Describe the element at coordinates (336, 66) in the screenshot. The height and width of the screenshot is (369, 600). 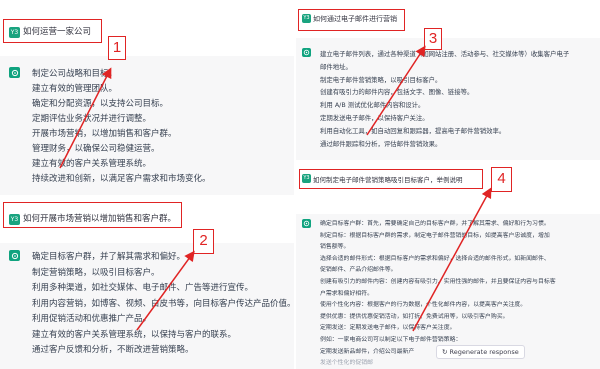
I see `answer-line: 邮件地址。` at that location.